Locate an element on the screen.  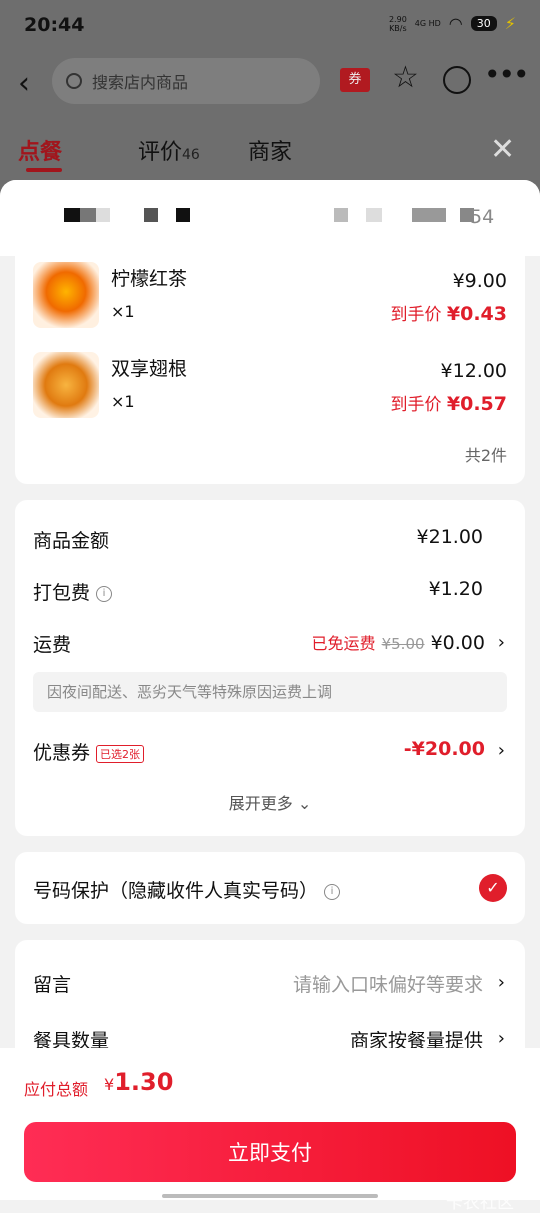
packing-fee-value: ¥1.20 is located at coordinates (455, 589).